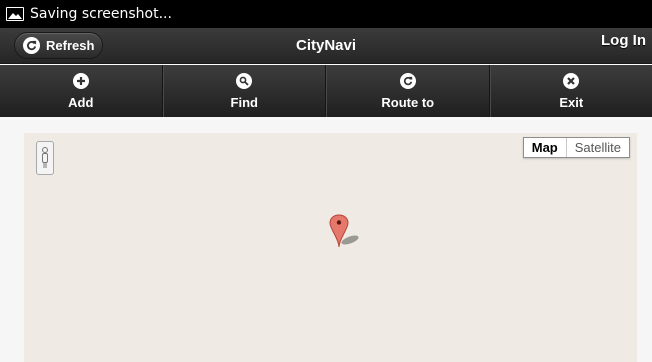  Describe the element at coordinates (244, 102) in the screenshot. I see `nav-label-find: Find` at that location.